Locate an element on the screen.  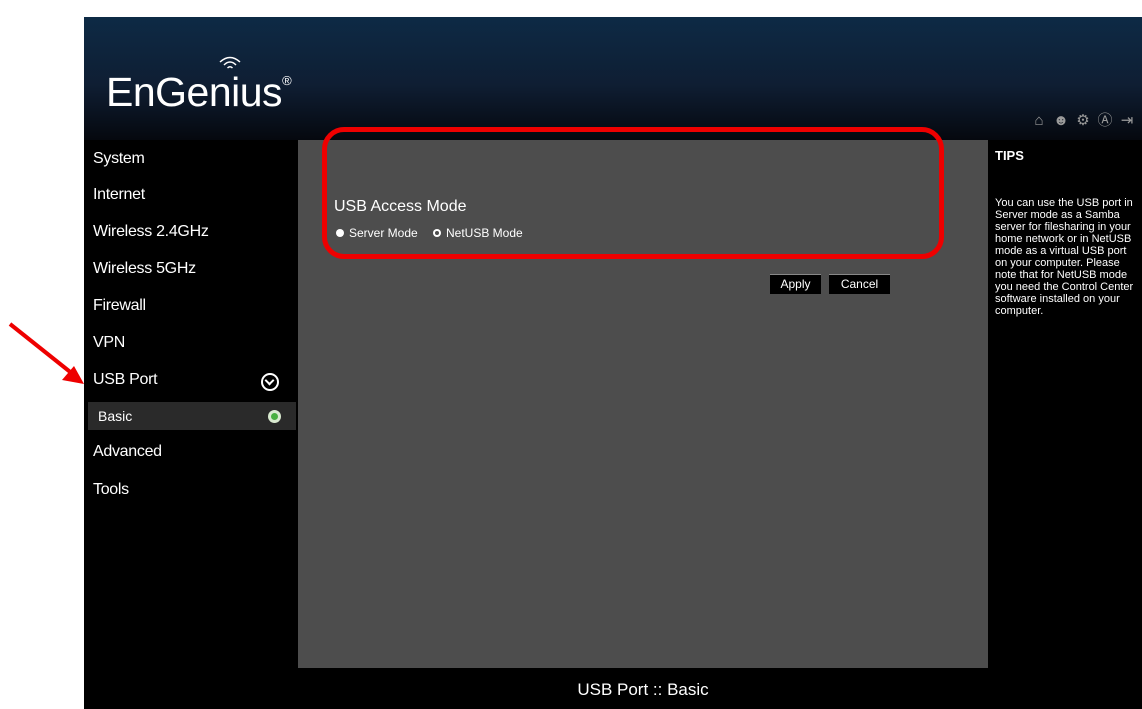
sidebar-subitem-basic: Basic is located at coordinates (192, 416).